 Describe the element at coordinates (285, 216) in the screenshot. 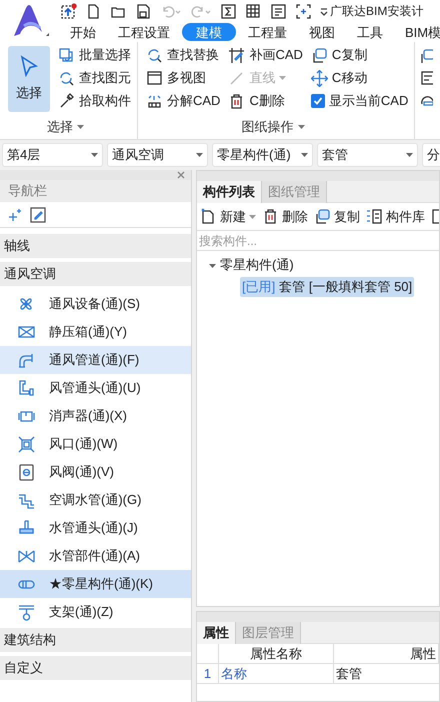

I see `toolbar-button: 删除` at that location.